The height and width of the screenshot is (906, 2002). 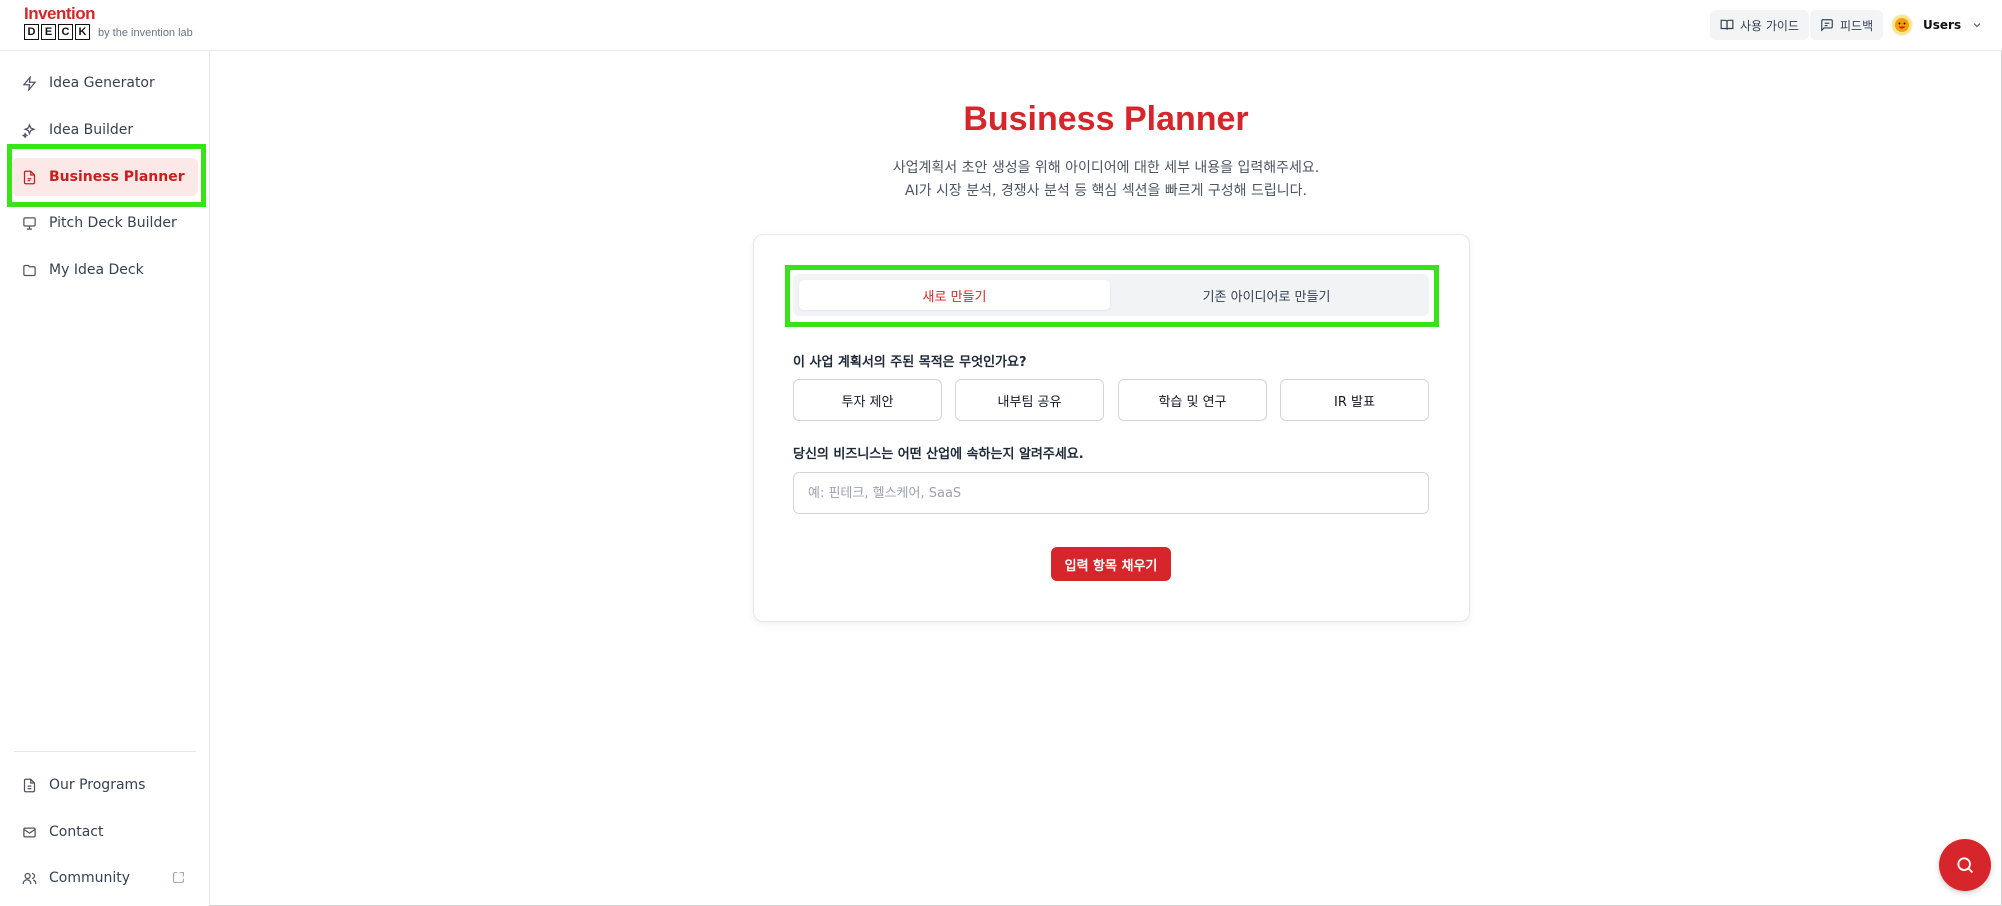 I want to click on book-icon, so click(x=1727, y=24).